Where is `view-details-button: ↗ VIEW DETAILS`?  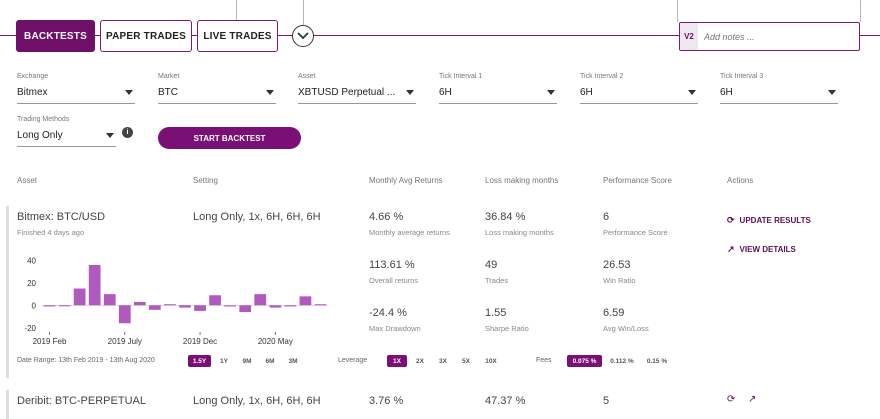 view-details-button: ↗ VIEW DETAILS is located at coordinates (761, 249).